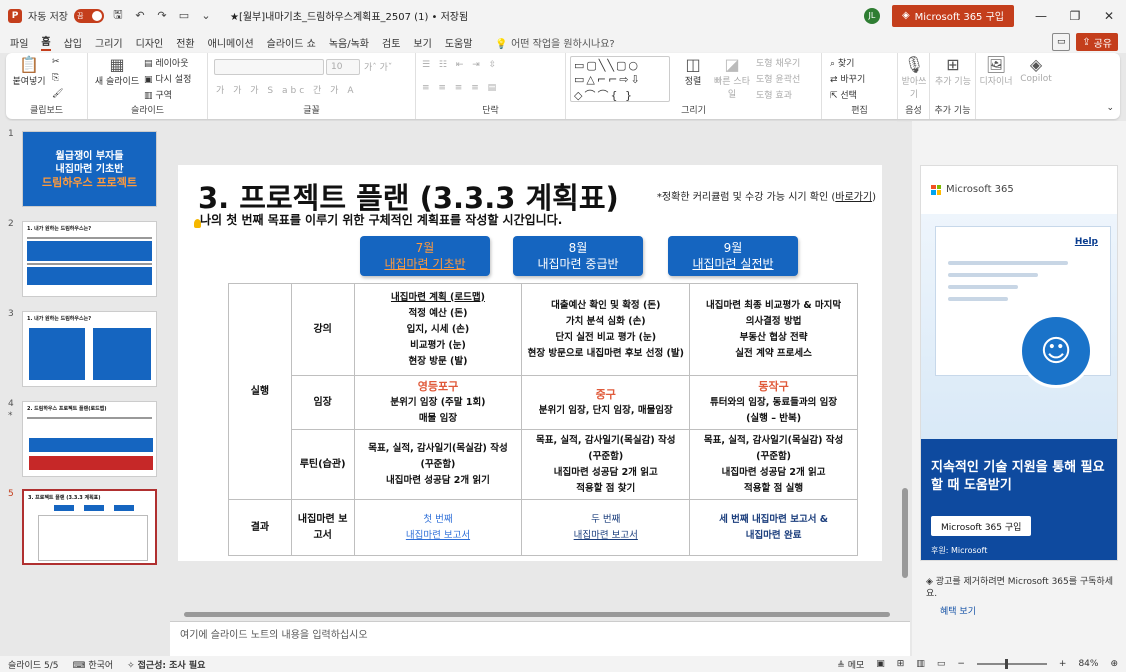 Image resolution: width=1126 pixels, height=672 pixels. I want to click on cell-report-july: 첫 번째 내집마련 보고서, so click(438, 527).